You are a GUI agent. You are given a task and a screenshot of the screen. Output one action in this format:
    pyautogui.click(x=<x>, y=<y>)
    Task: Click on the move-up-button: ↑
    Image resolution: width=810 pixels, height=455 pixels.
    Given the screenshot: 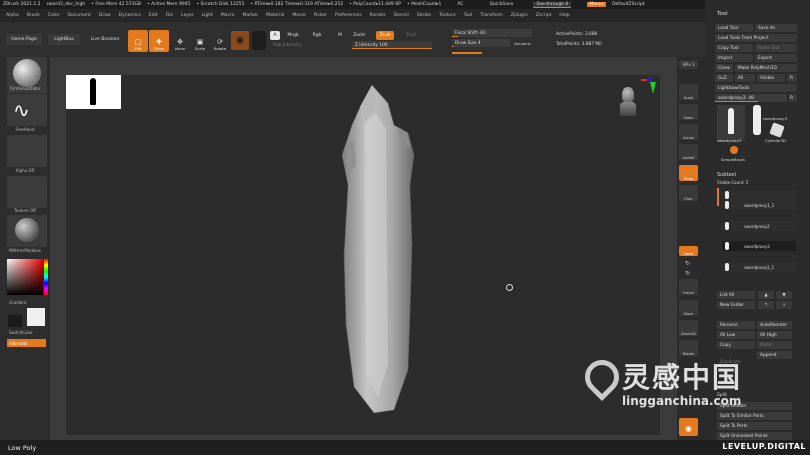 What is the action you would take?
    pyautogui.click(x=766, y=305)
    